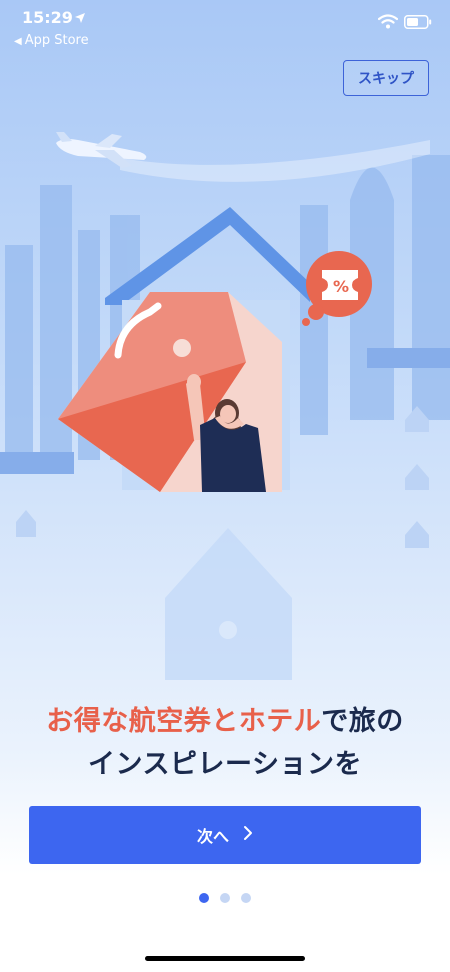 The image size is (450, 972). What do you see at coordinates (37, 463) in the screenshot?
I see `building-ledge-left` at bounding box center [37, 463].